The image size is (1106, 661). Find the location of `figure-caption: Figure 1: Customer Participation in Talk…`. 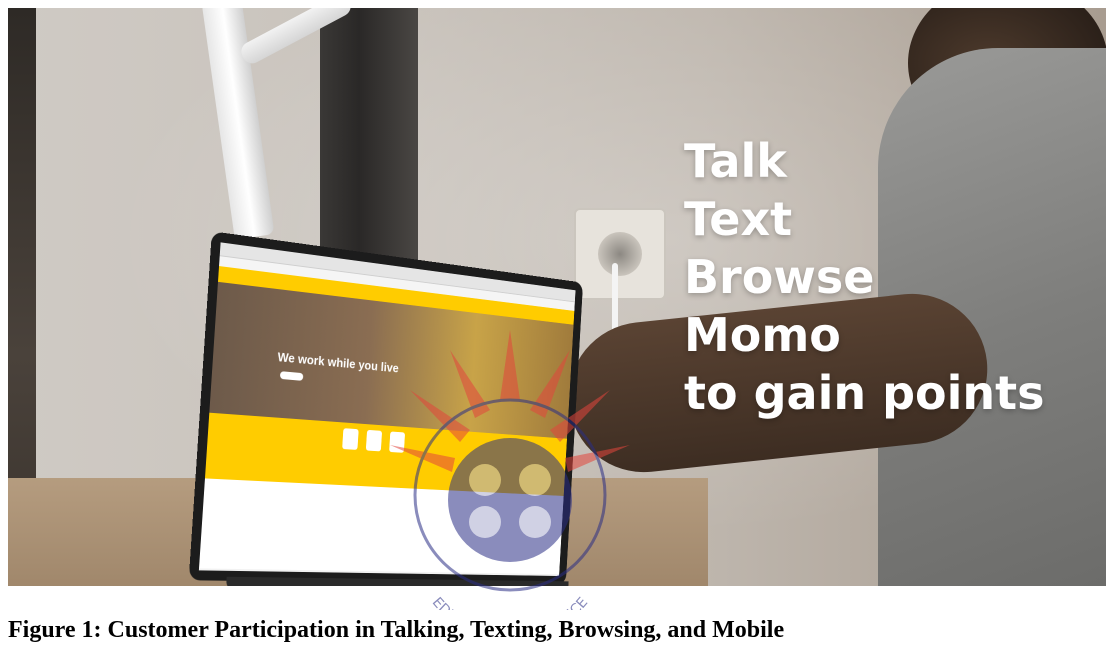

figure-caption: Figure 1: Customer Participation in Talk… is located at coordinates (396, 630).